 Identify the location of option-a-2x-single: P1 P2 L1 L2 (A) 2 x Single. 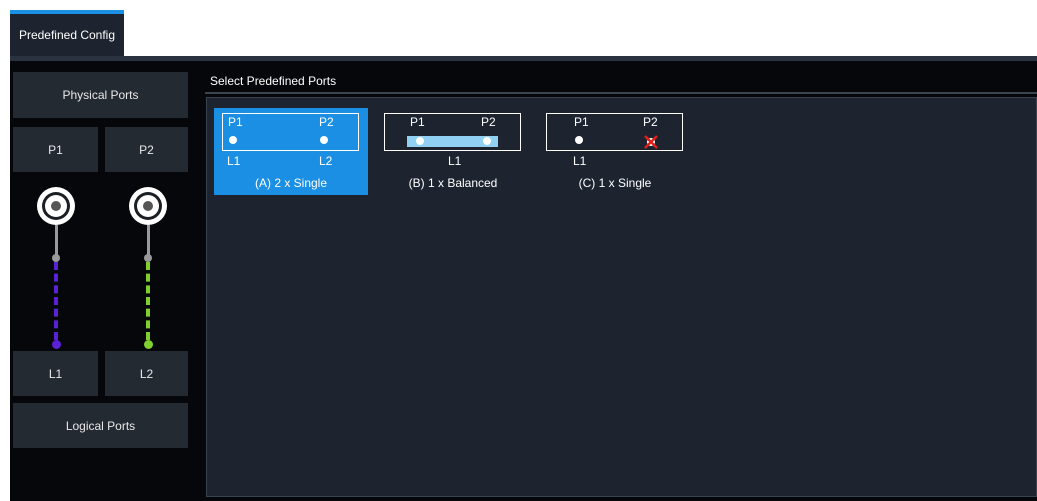
(291, 151).